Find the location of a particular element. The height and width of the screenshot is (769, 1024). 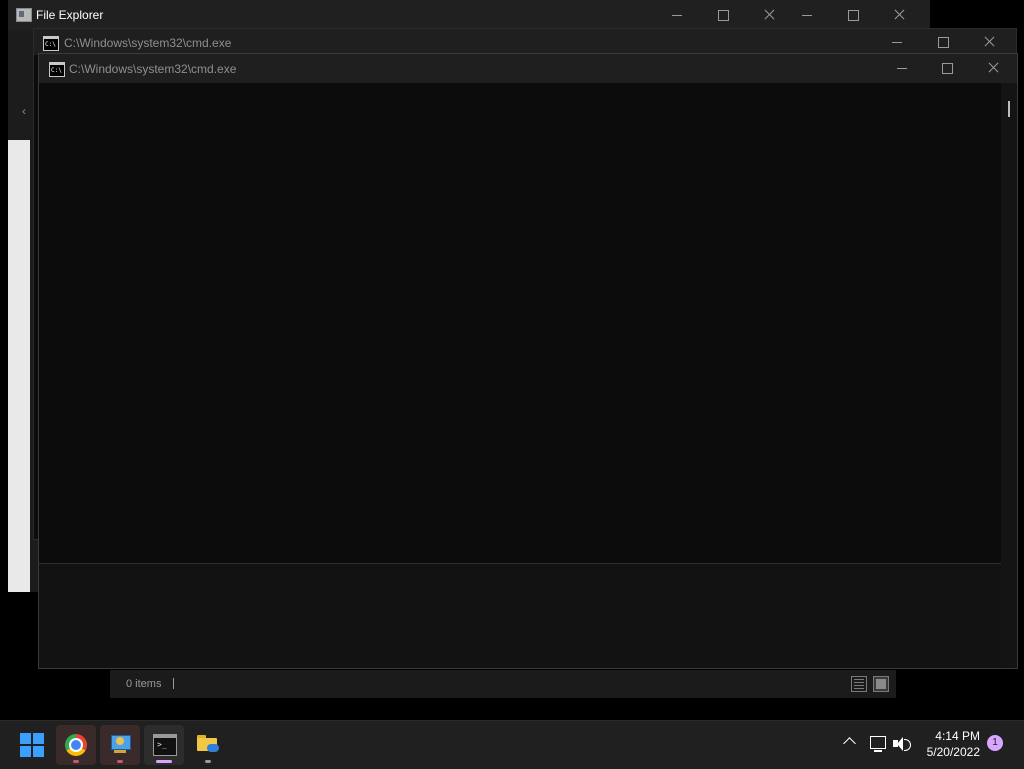

chrome-icon is located at coordinates (76, 745).